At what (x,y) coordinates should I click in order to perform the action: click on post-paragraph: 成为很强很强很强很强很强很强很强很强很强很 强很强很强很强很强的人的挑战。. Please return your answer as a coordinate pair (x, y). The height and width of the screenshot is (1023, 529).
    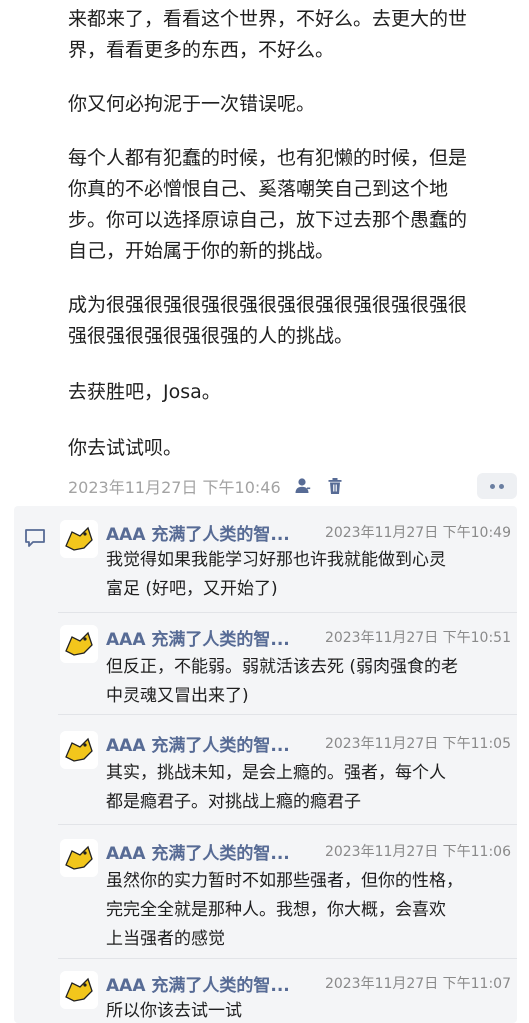
    Looking at the image, I should click on (268, 320).